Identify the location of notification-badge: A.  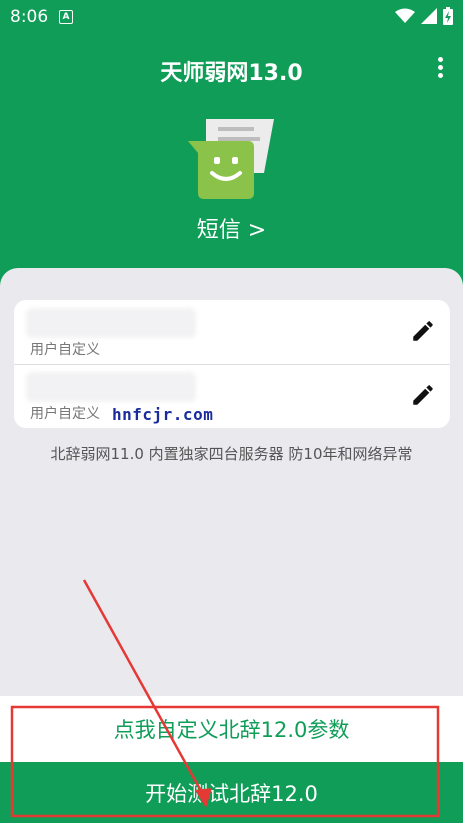
(66, 17).